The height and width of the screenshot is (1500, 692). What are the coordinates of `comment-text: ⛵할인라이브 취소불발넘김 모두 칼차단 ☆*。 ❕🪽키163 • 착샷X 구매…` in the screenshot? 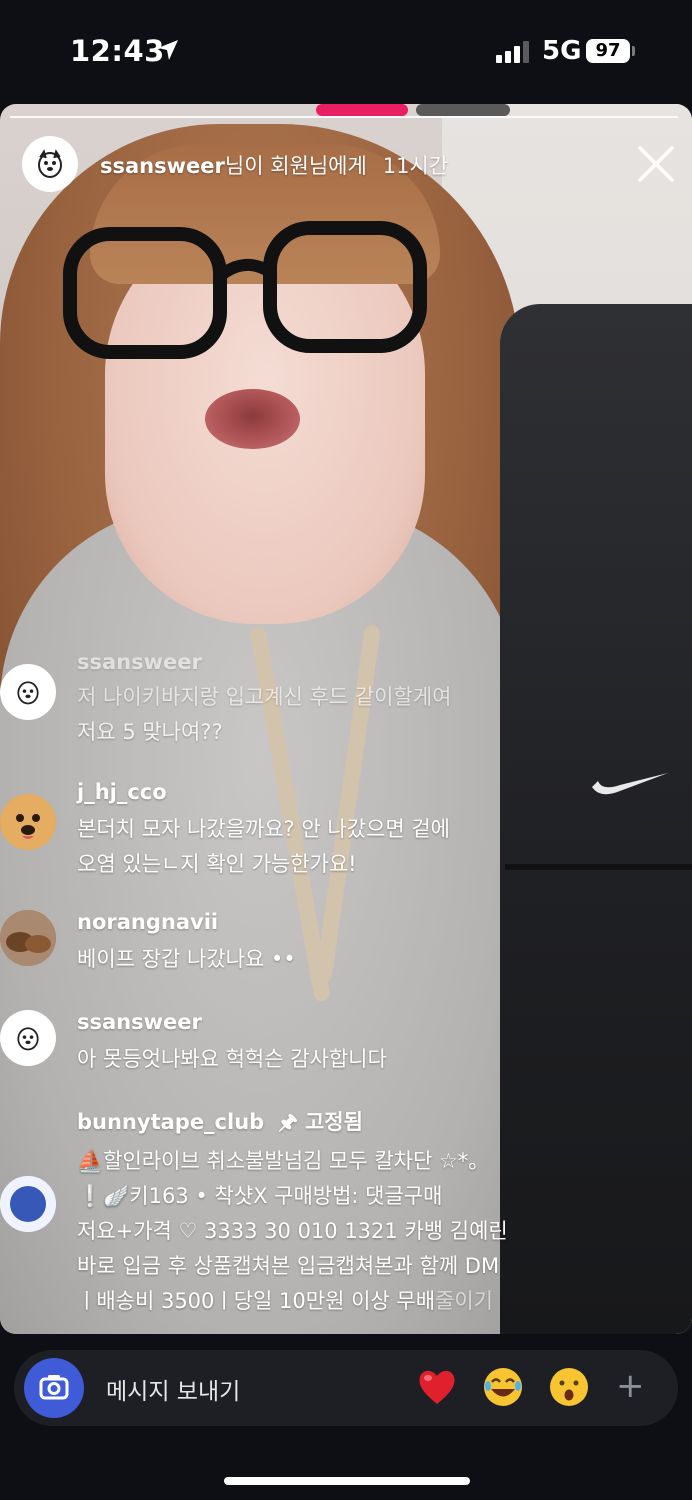 It's located at (357, 1231).